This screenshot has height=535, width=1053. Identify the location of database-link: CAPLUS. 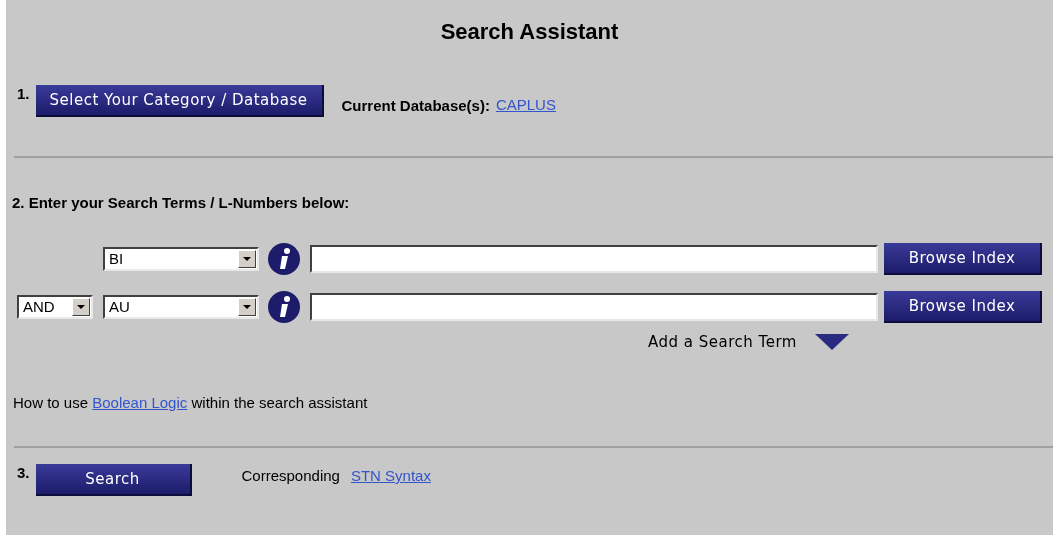
(525, 105).